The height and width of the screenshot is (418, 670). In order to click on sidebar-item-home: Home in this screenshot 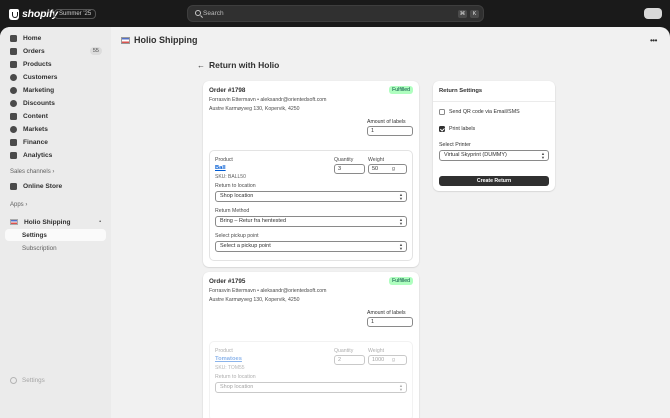, I will do `click(55, 38)`.